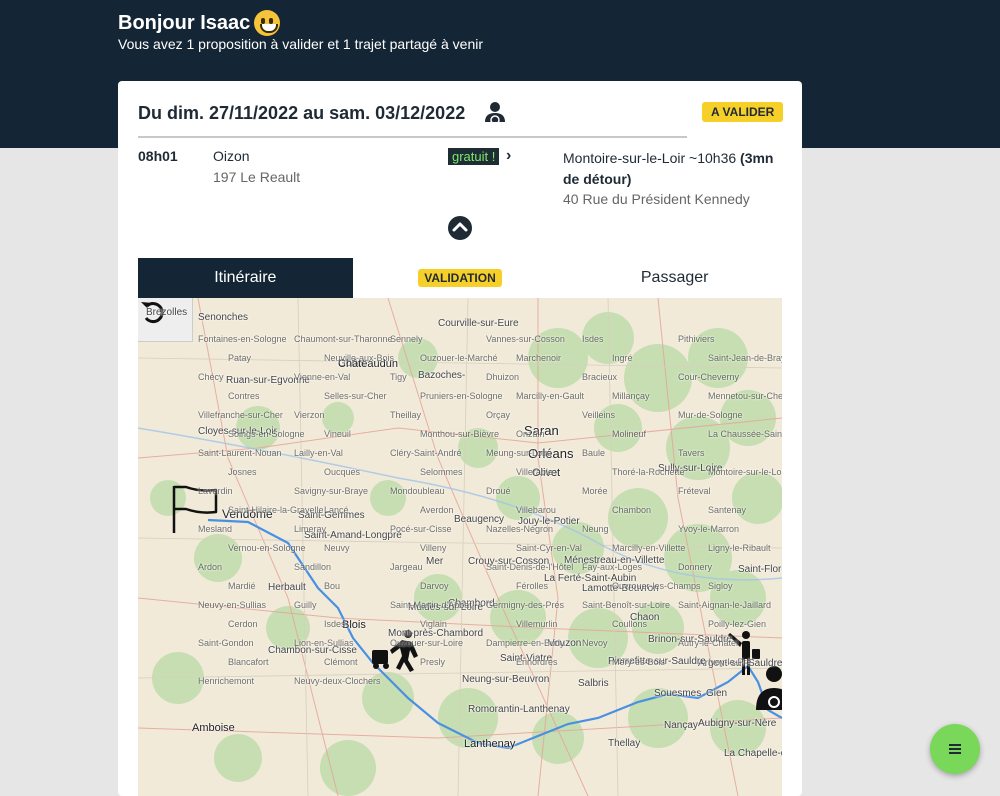  What do you see at coordinates (435, 561) in the screenshot?
I see `map-place: Mer` at bounding box center [435, 561].